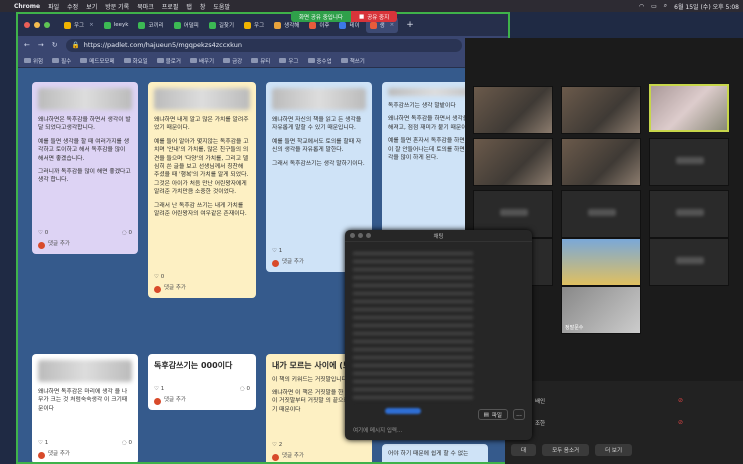  Describe the element at coordinates (624, 422) in the screenshot. I see `participants-panel: 배인 ⊘ 조한 ⊘ 대 모두 음소거 더 보기` at that location.